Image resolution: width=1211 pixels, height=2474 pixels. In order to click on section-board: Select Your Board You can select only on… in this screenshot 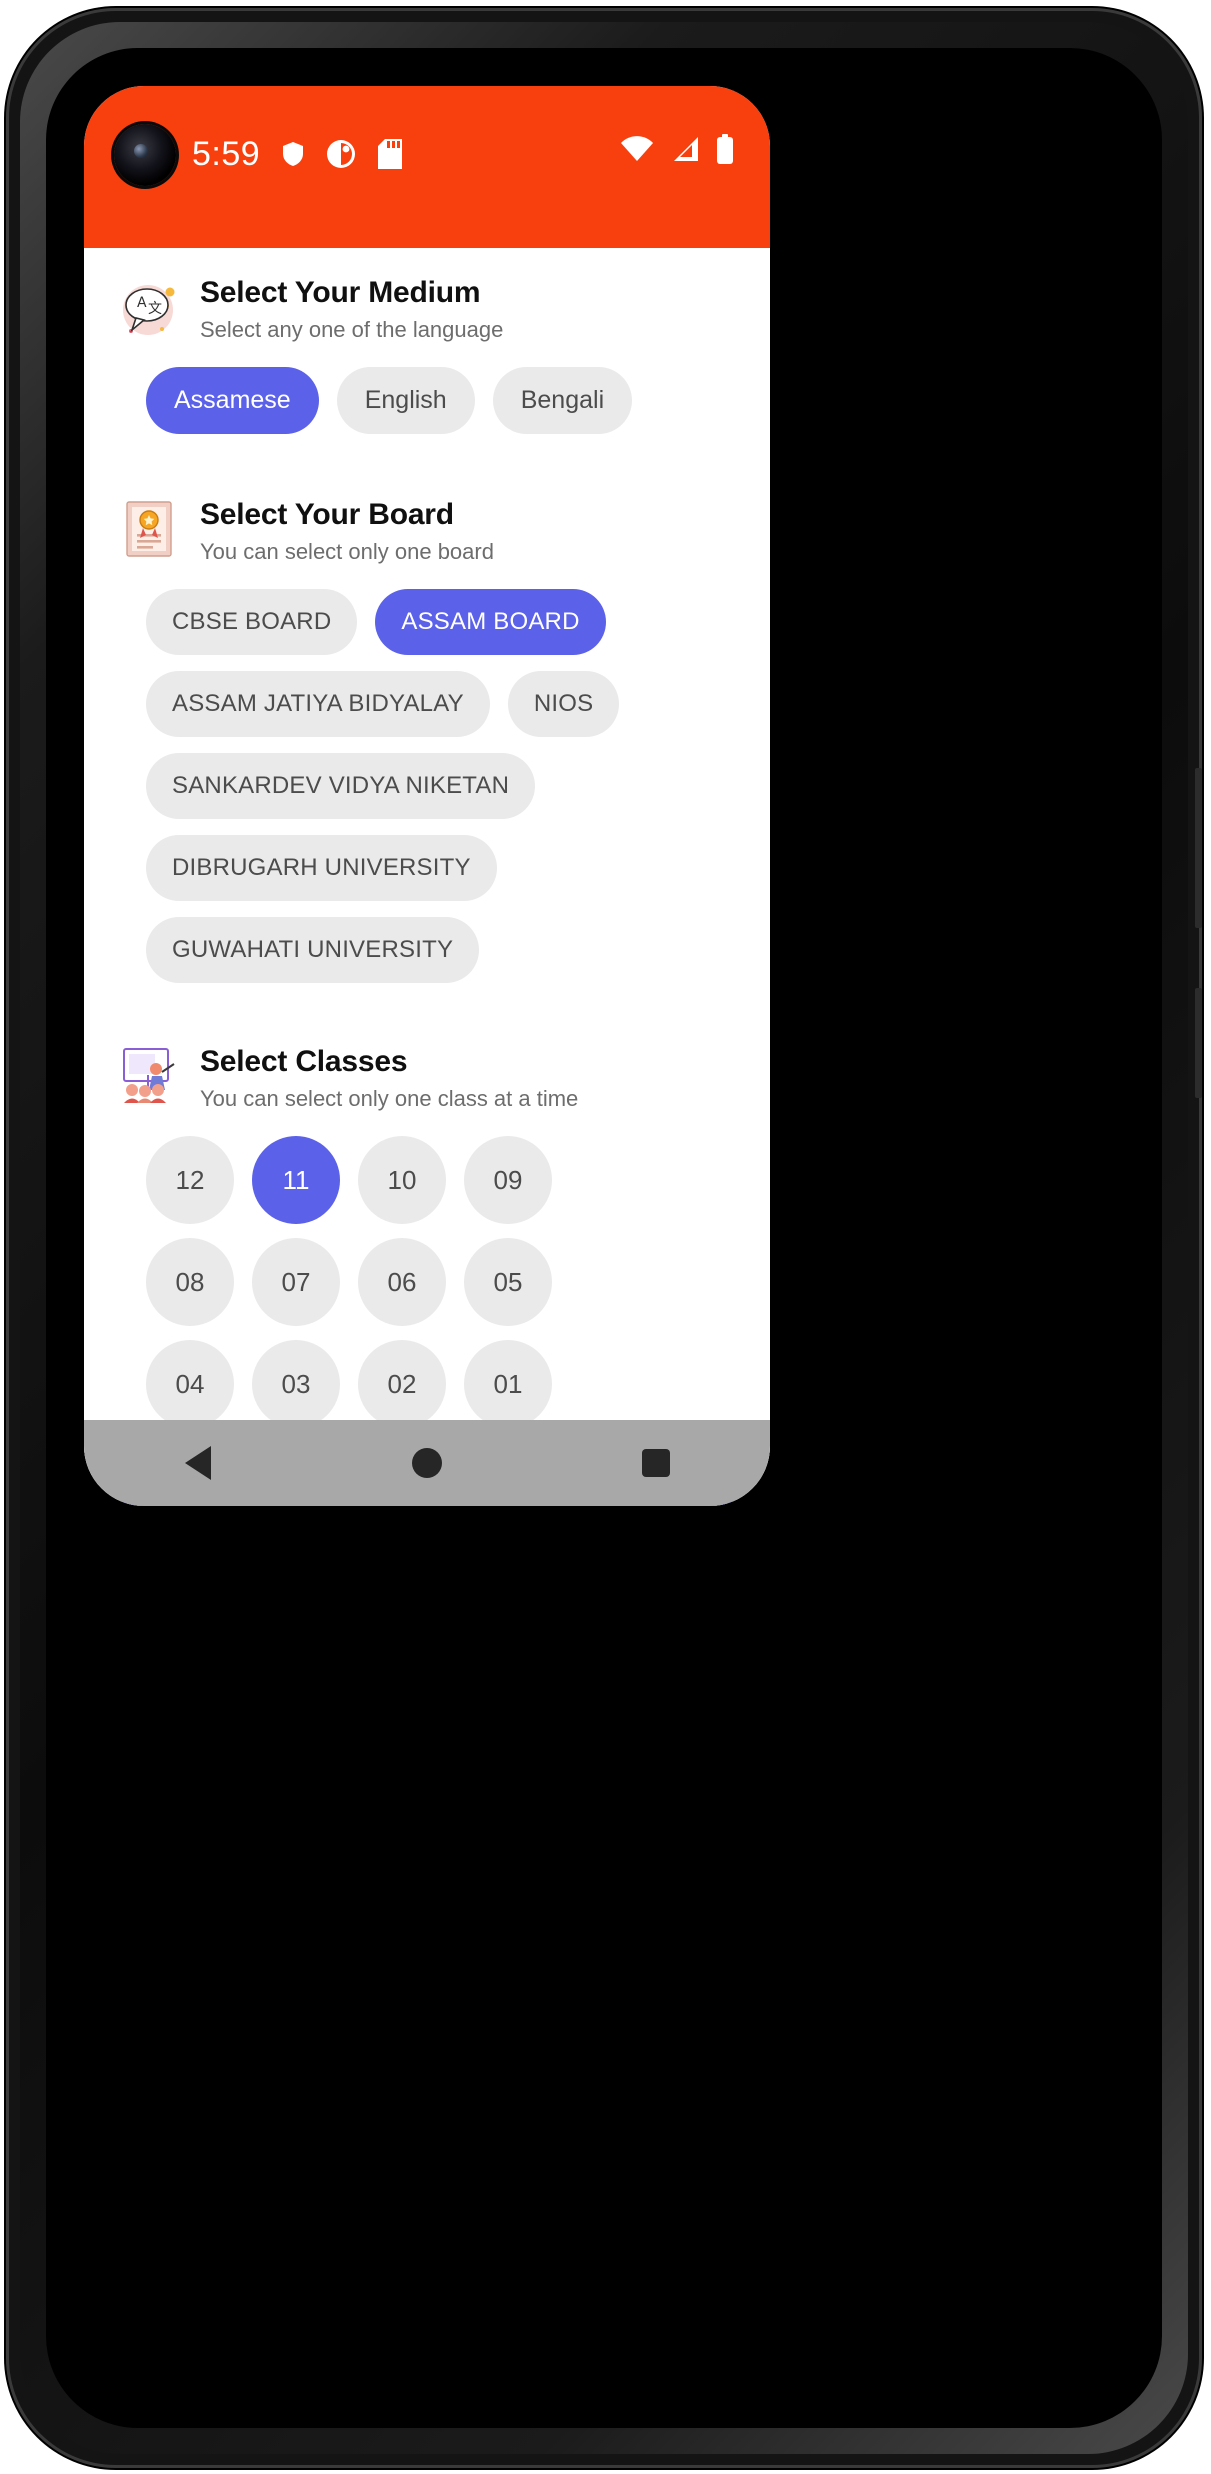, I will do `click(427, 739)`.